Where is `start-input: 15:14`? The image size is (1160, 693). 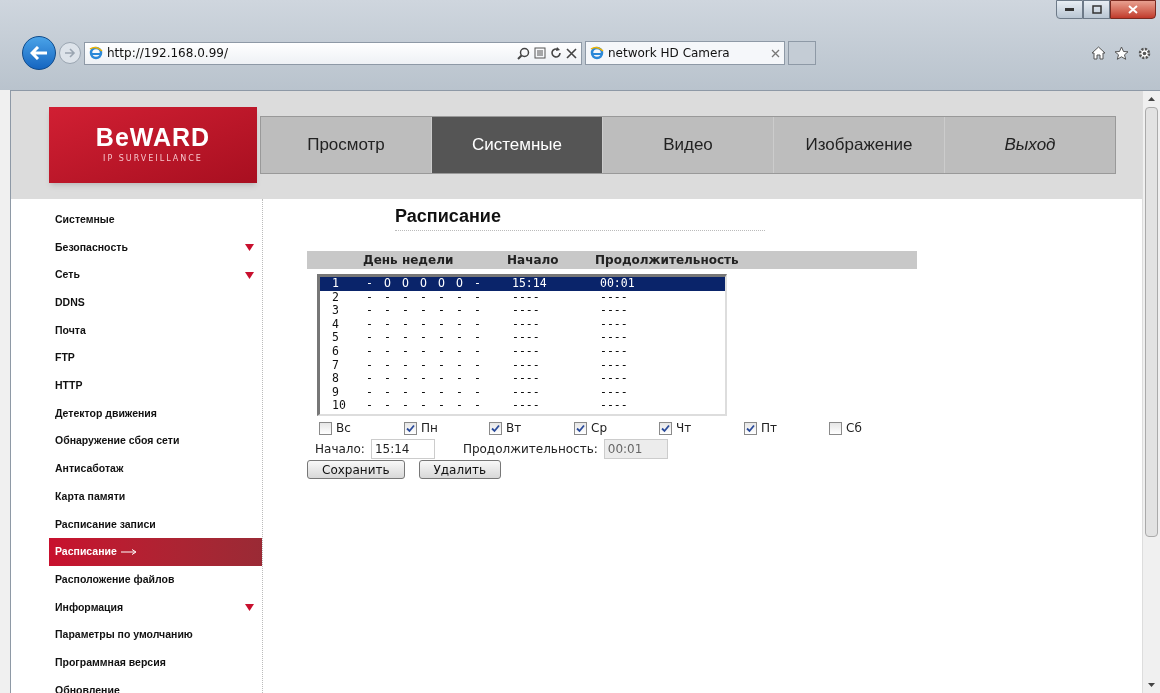 start-input: 15:14 is located at coordinates (402, 449).